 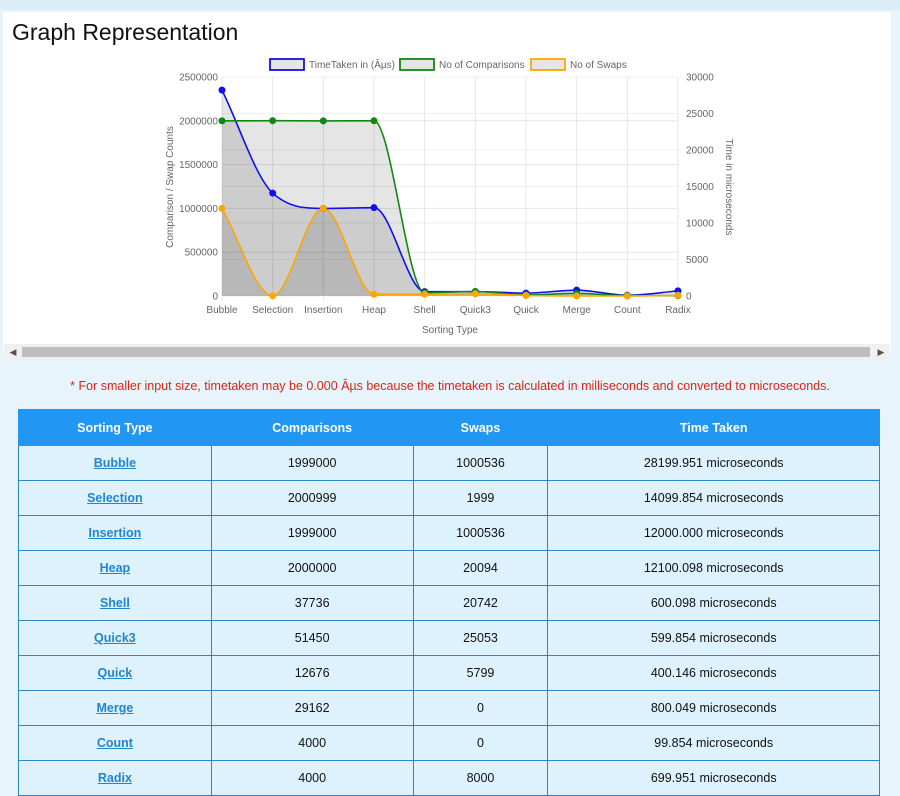 I want to click on cell-sorting-type: Merge, so click(x=115, y=708).